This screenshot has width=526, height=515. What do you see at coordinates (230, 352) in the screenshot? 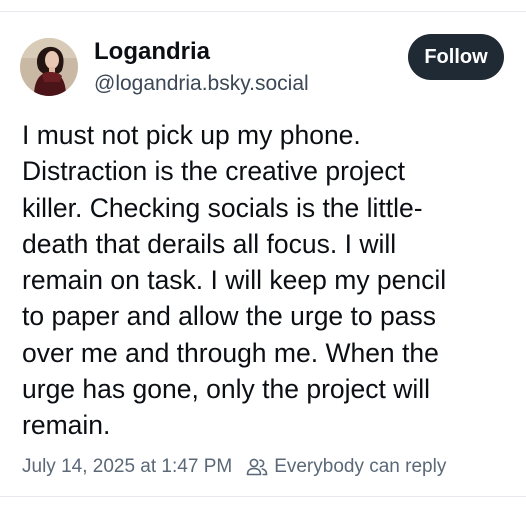
I see `post-text-line: over me and through me. When the` at bounding box center [230, 352].